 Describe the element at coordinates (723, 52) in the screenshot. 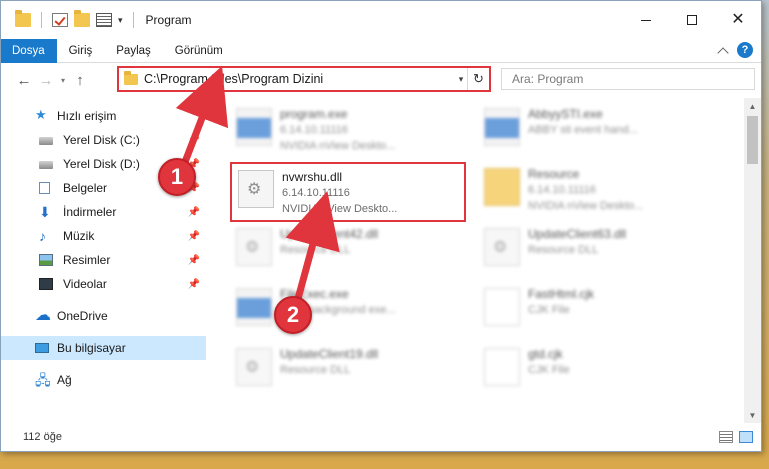

I see `chevron-up-icon` at that location.